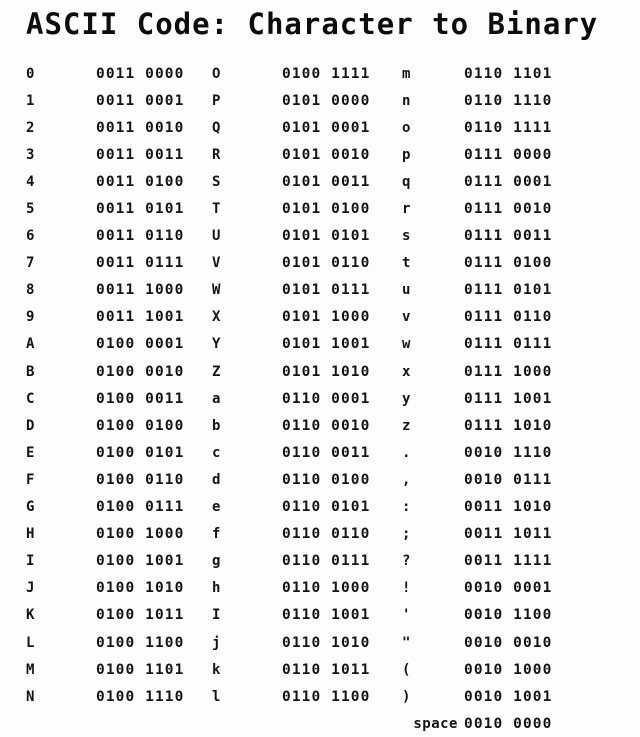 The image size is (640, 737). I want to click on ascii-character: 0, so click(30, 73).